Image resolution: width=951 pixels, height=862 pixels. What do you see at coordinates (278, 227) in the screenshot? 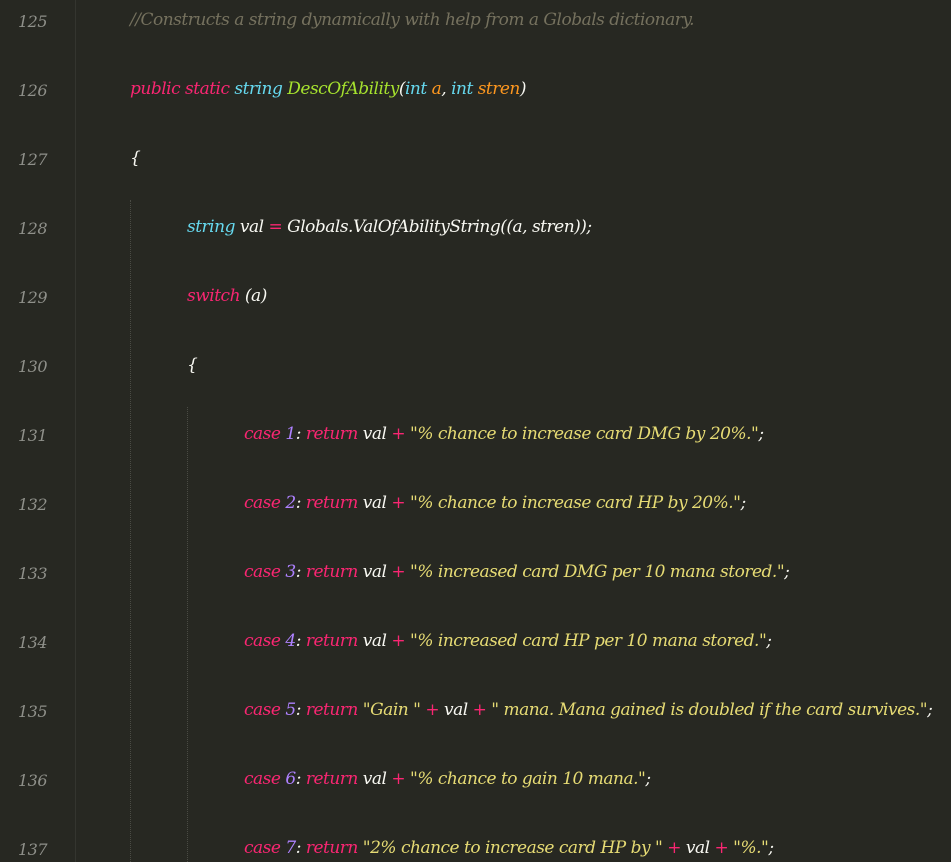
I see `code-token: =` at bounding box center [278, 227].